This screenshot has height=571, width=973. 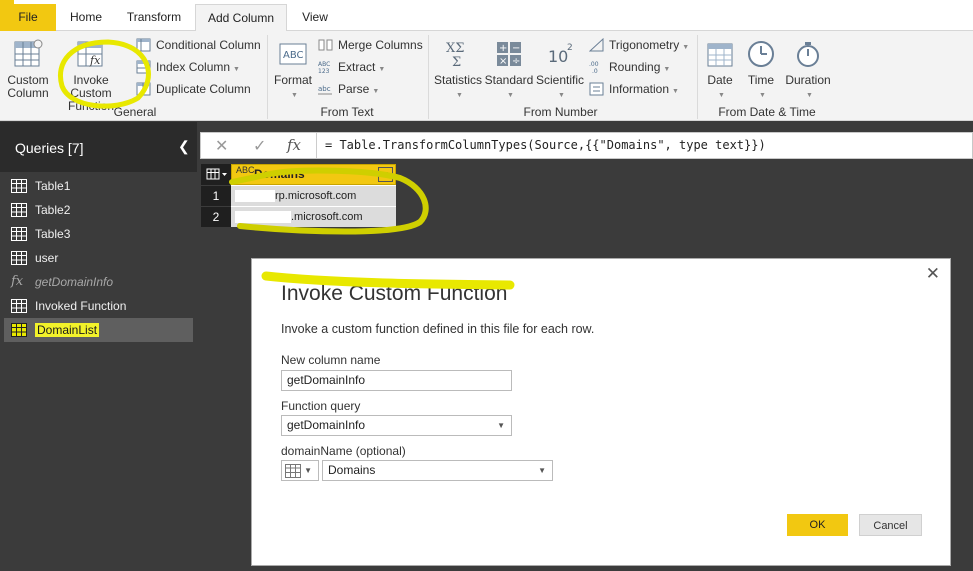 I want to click on ribbon-tab-bar: File Home Transform Add Column View, so click(x=486, y=16).